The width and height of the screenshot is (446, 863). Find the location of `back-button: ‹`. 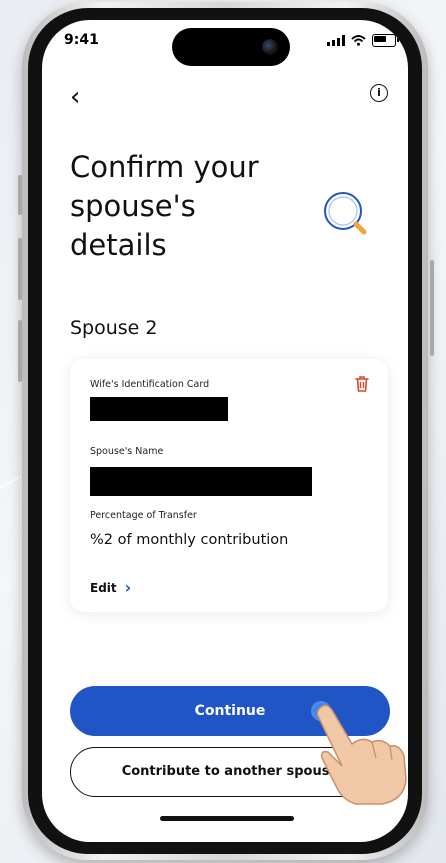

back-button: ‹ is located at coordinates (75, 97).